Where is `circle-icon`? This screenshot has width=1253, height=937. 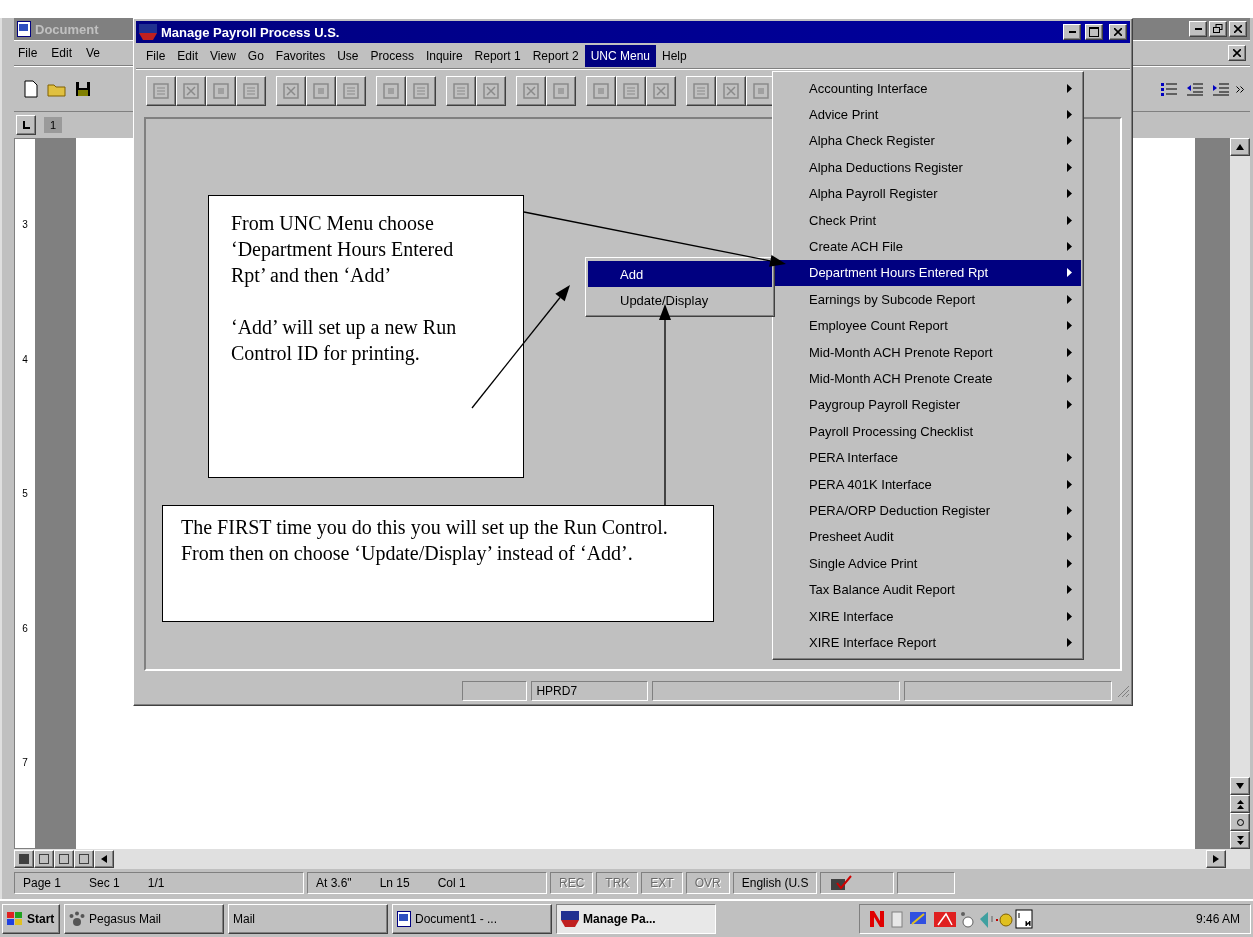 circle-icon is located at coordinates (1240, 822).